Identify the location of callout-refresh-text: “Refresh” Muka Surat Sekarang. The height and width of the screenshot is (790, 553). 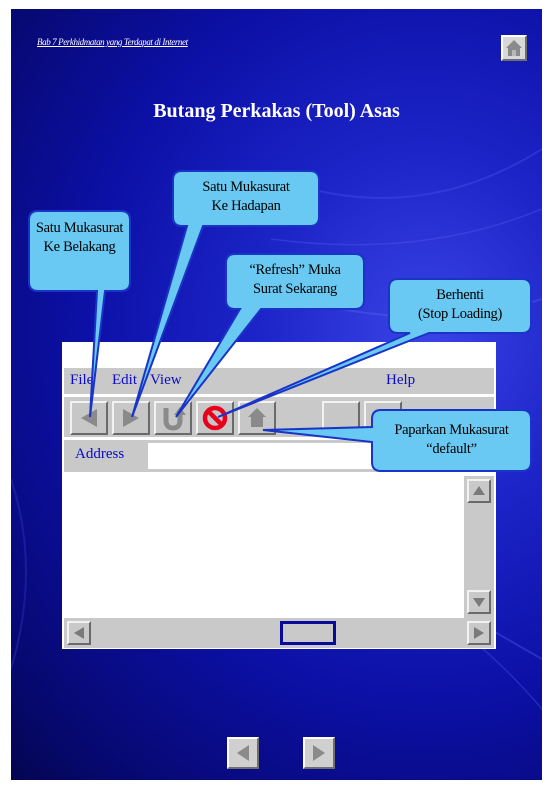
(295, 280).